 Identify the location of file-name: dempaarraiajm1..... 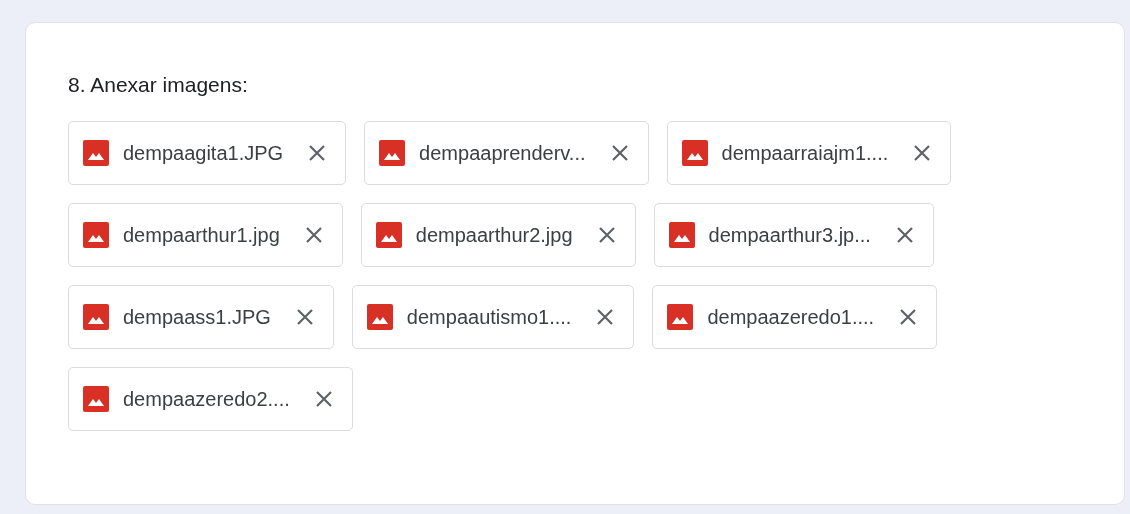
(805, 153).